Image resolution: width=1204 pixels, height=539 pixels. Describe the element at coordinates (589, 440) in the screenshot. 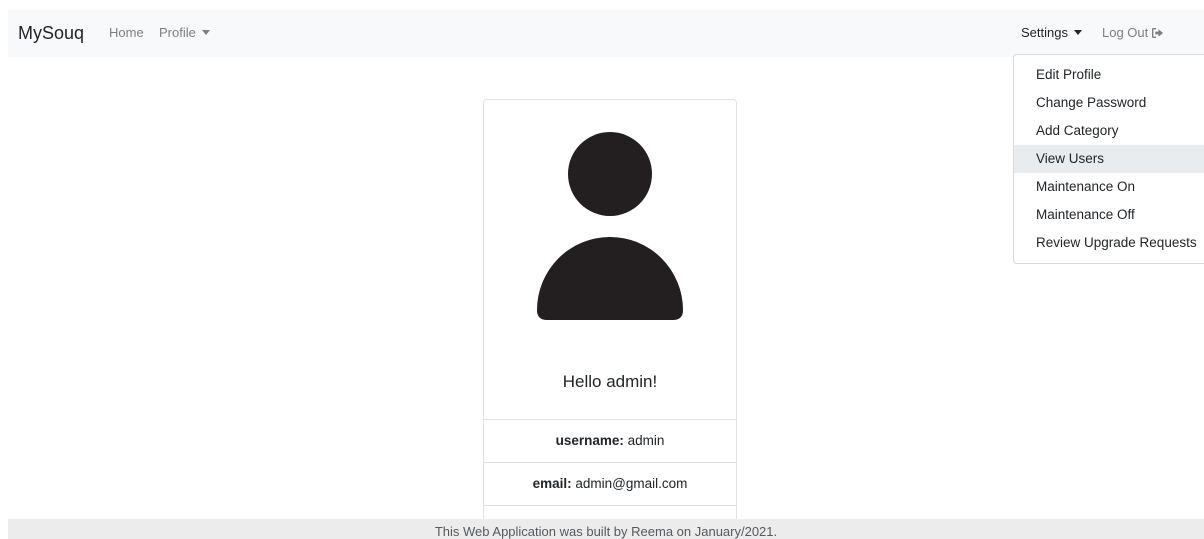

I see `username-key: username:` at that location.